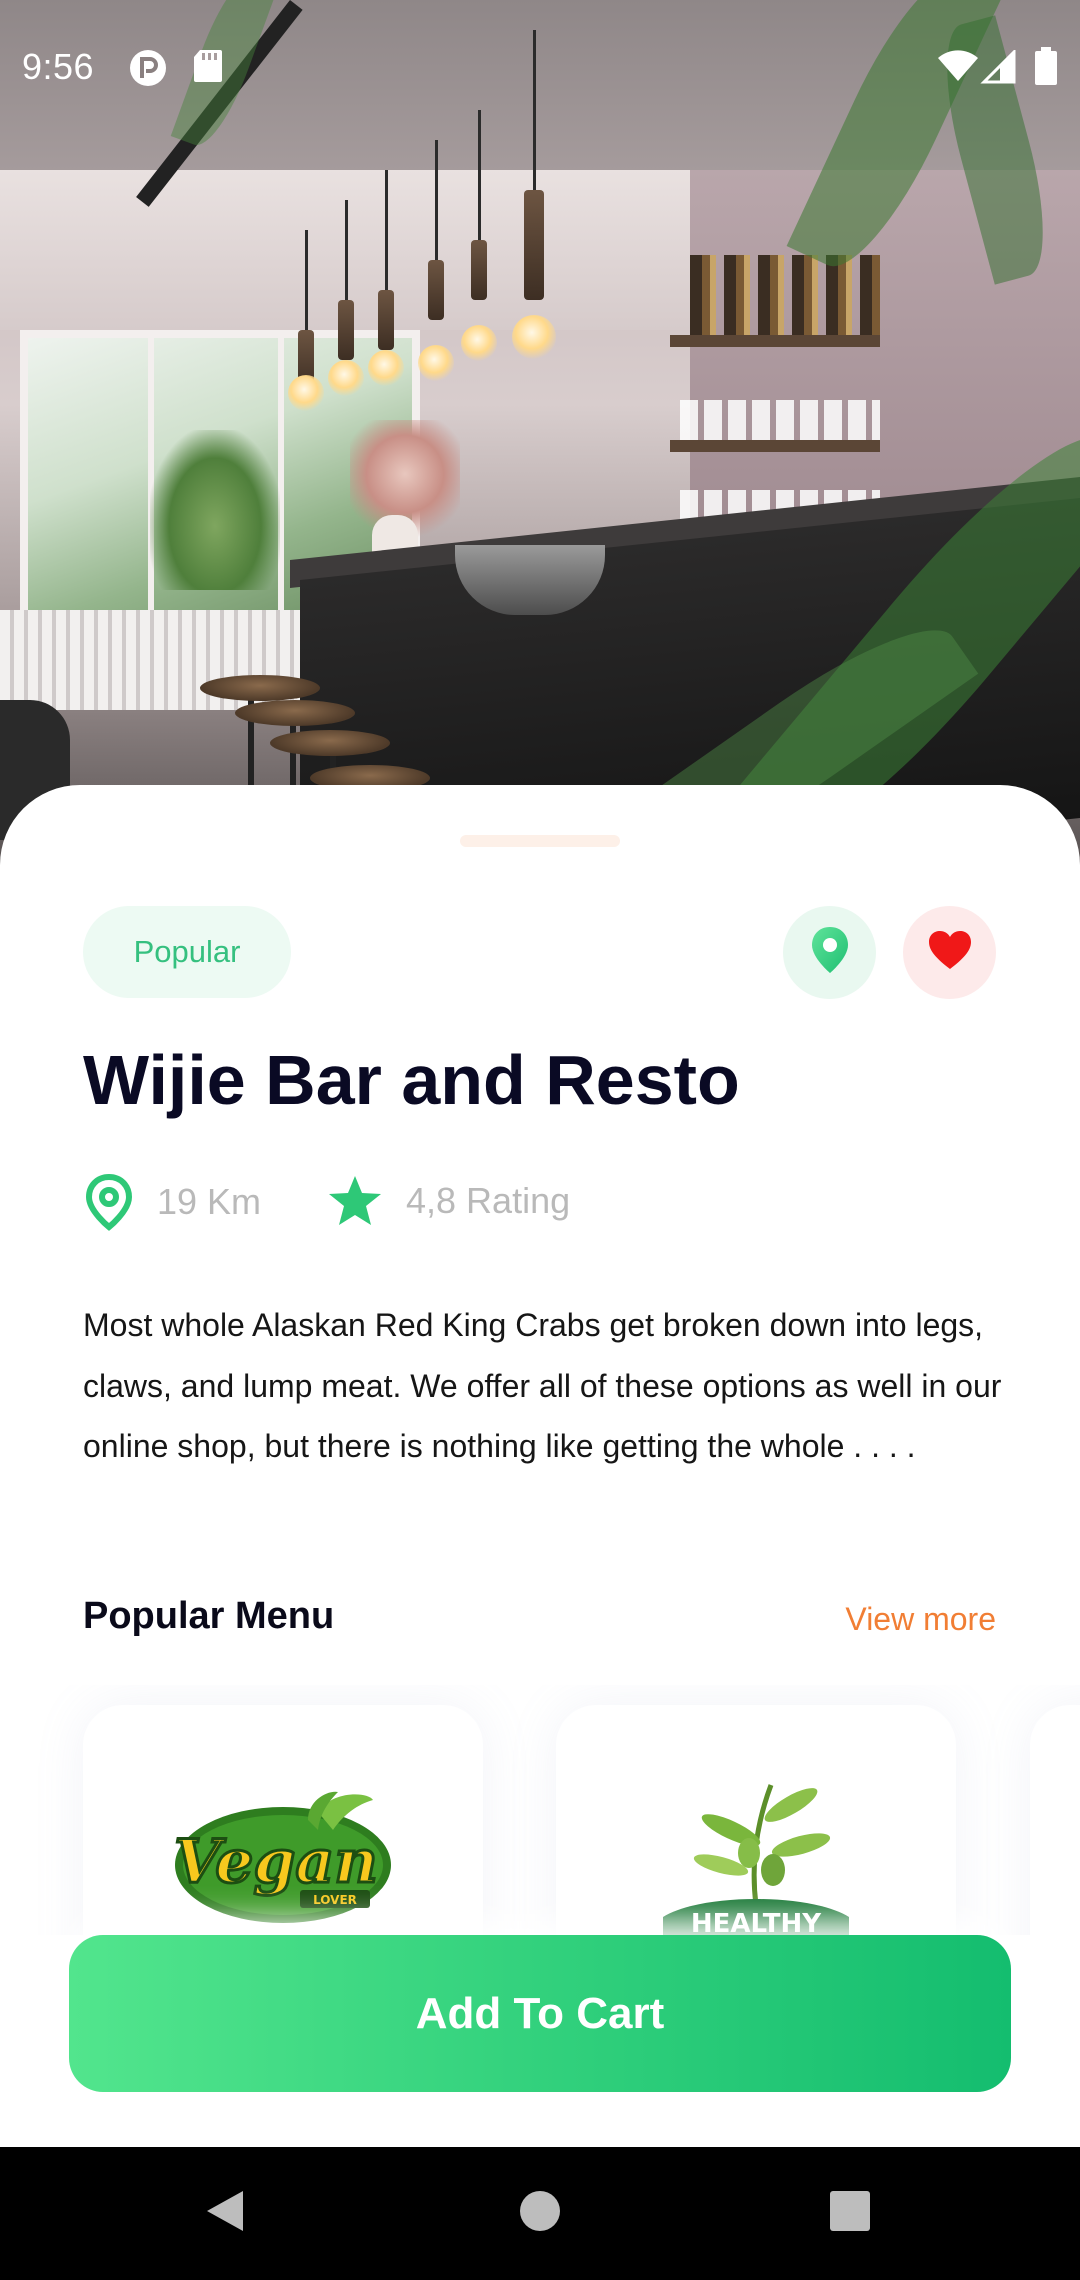  What do you see at coordinates (148, 70) in the screenshot?
I see `app-notification-icon` at bounding box center [148, 70].